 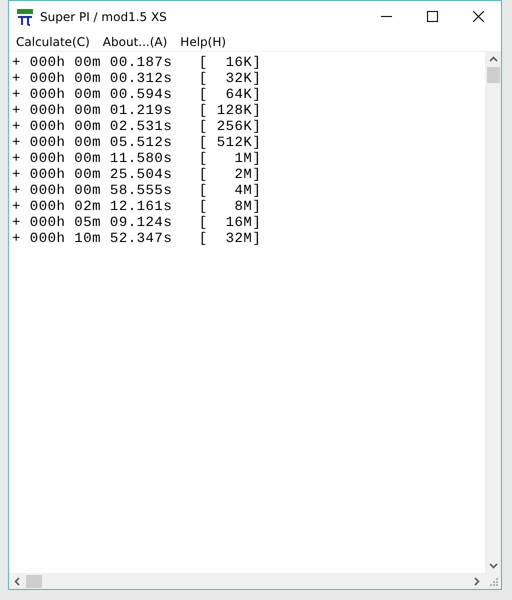 I want to click on output-line: + 000h 00m 00.312s [ 32K], so click(x=137, y=79).